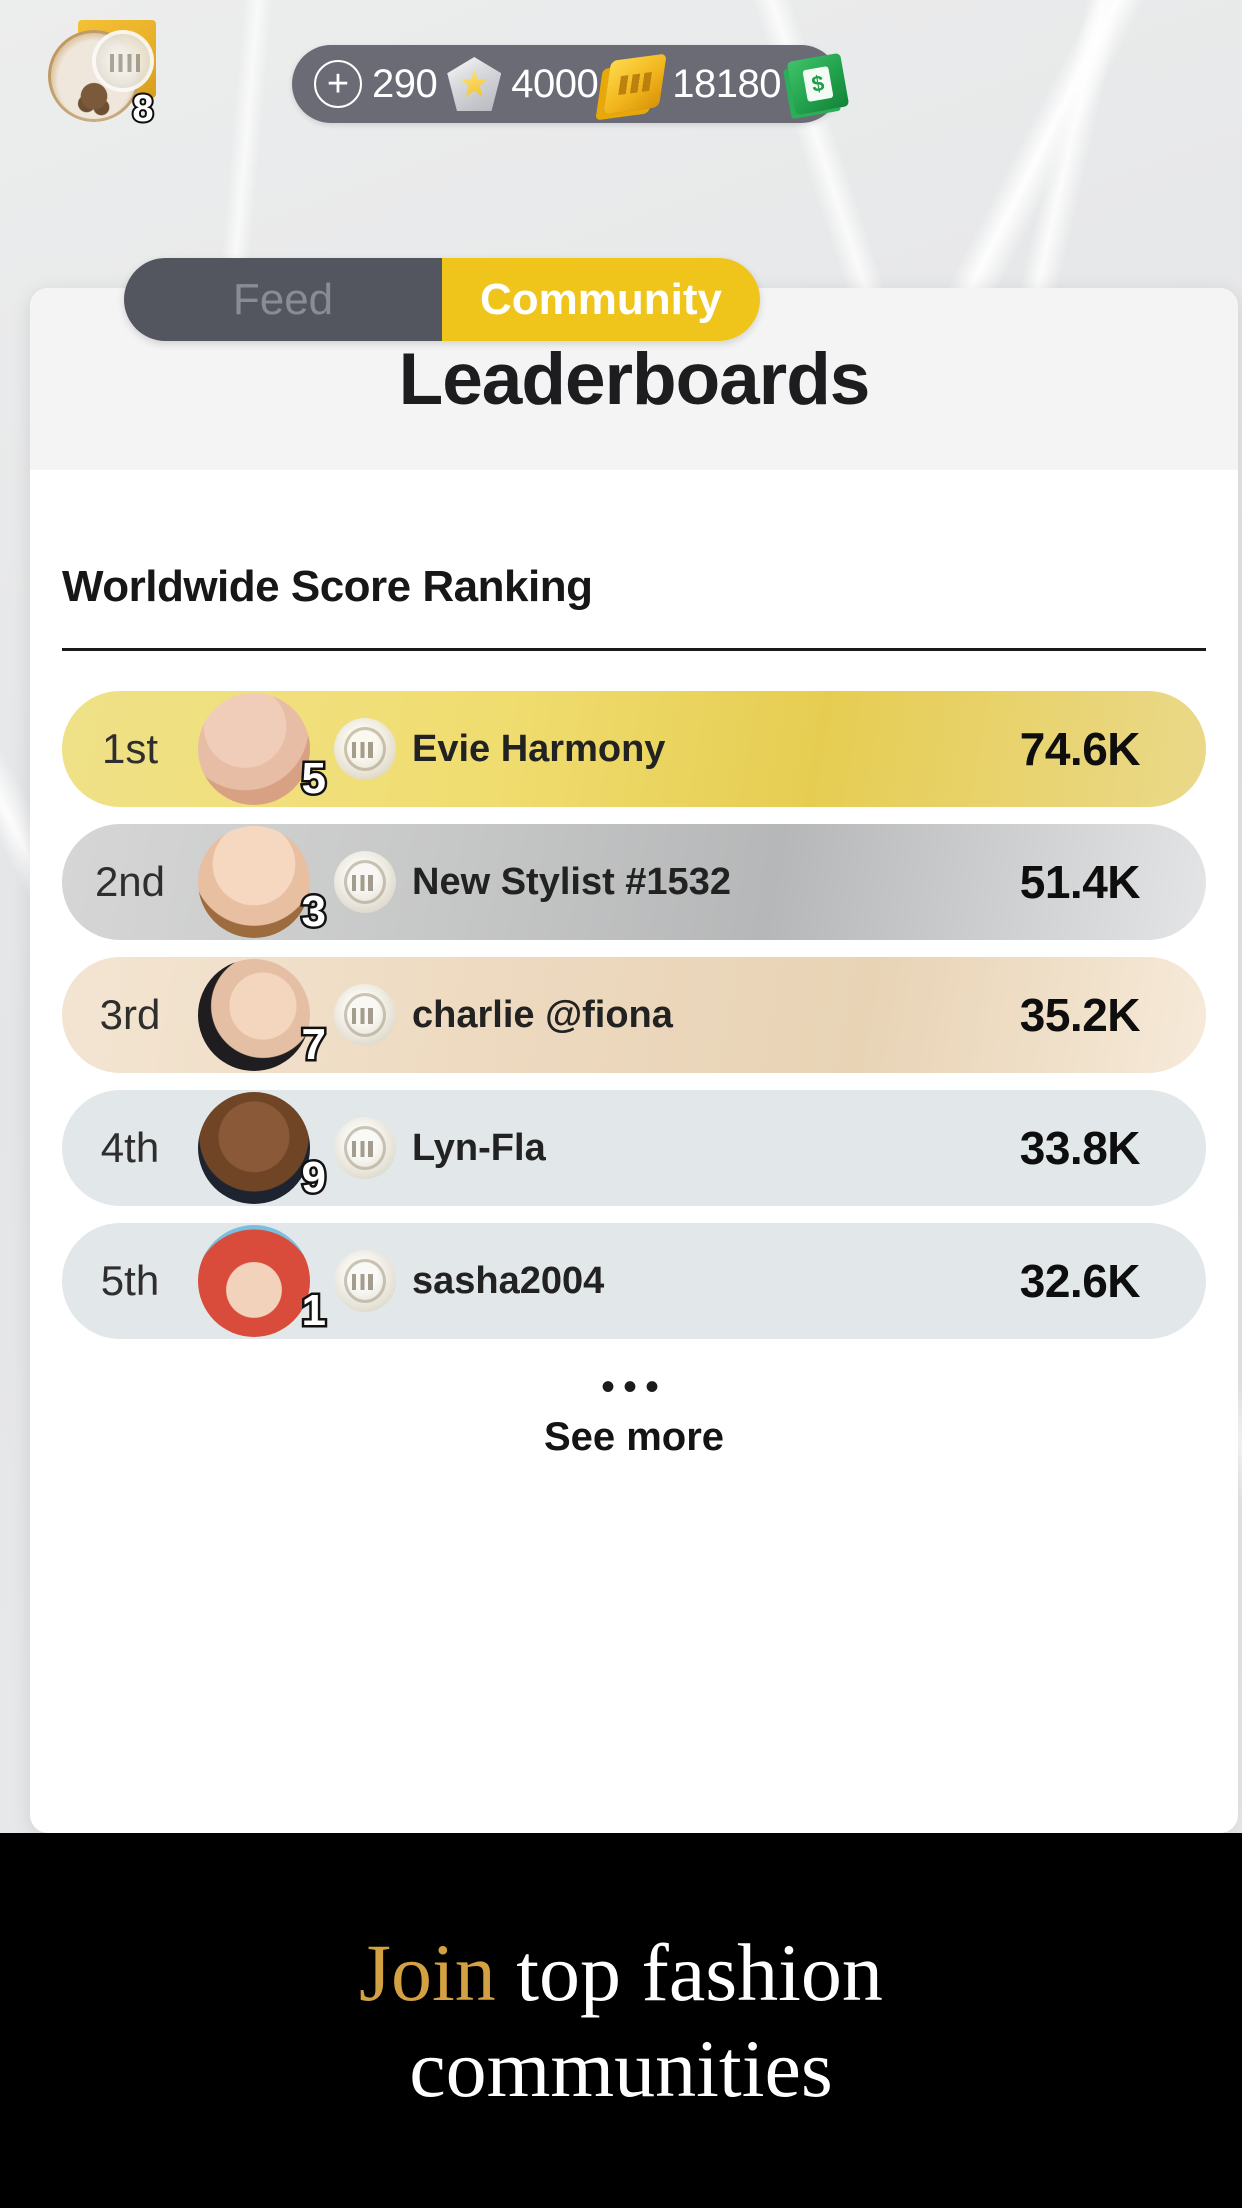 This screenshot has height=2208, width=1242. Describe the element at coordinates (601, 299) in the screenshot. I see `tab-community: Community` at that location.